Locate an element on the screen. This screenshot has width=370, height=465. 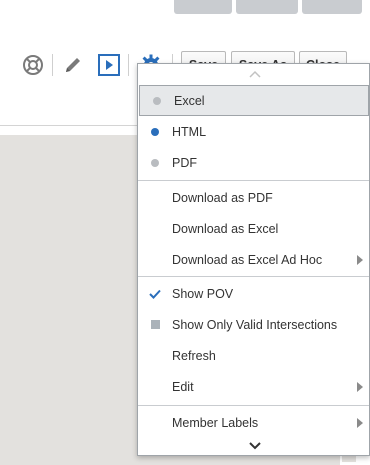
menu-item-show-valid-intersections: Show Only Valid Intersections is located at coordinates (253, 324).